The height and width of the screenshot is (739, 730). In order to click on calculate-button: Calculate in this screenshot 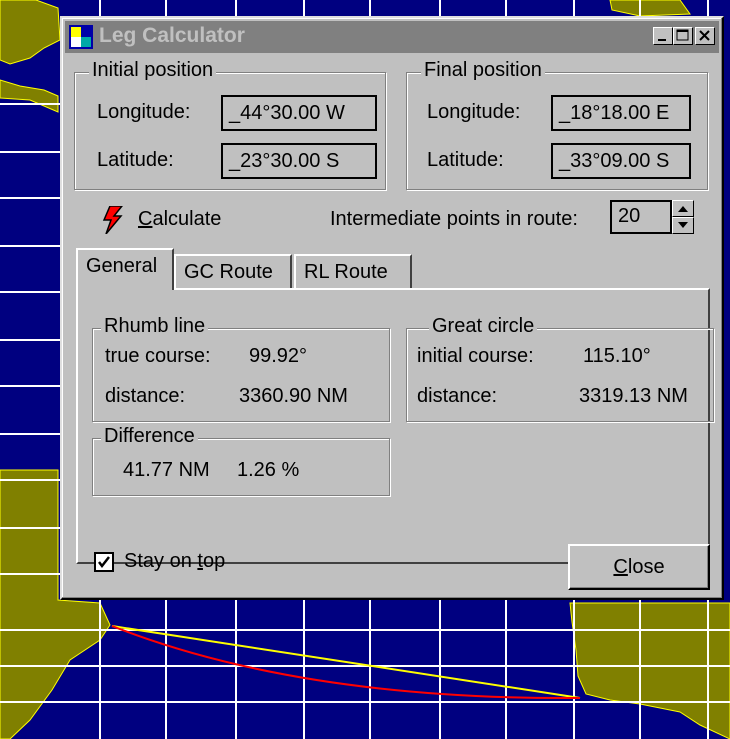, I will do `click(177, 220)`.